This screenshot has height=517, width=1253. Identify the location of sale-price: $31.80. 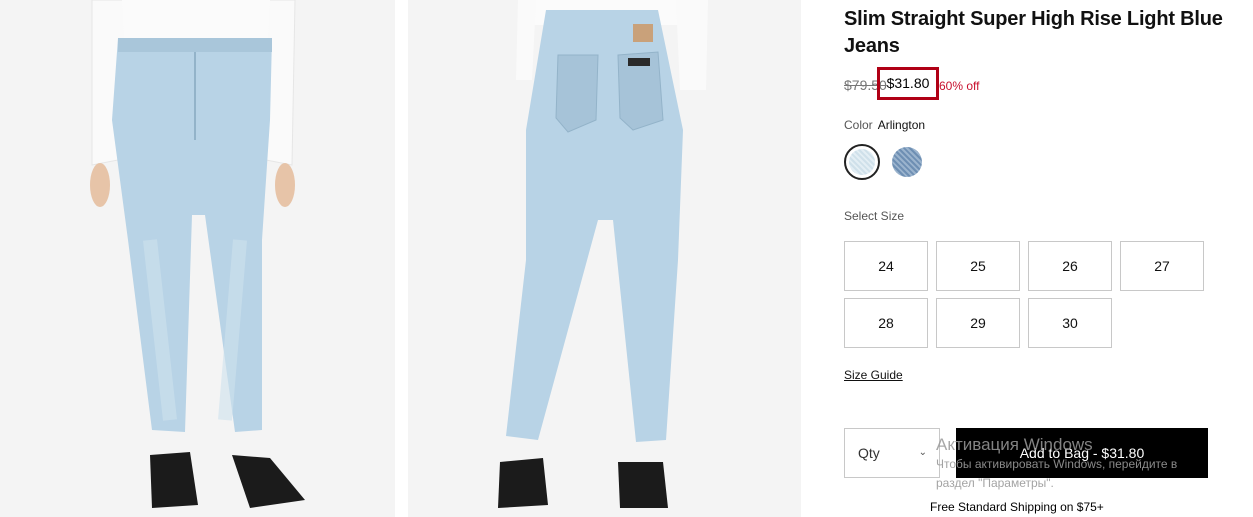
(908, 83).